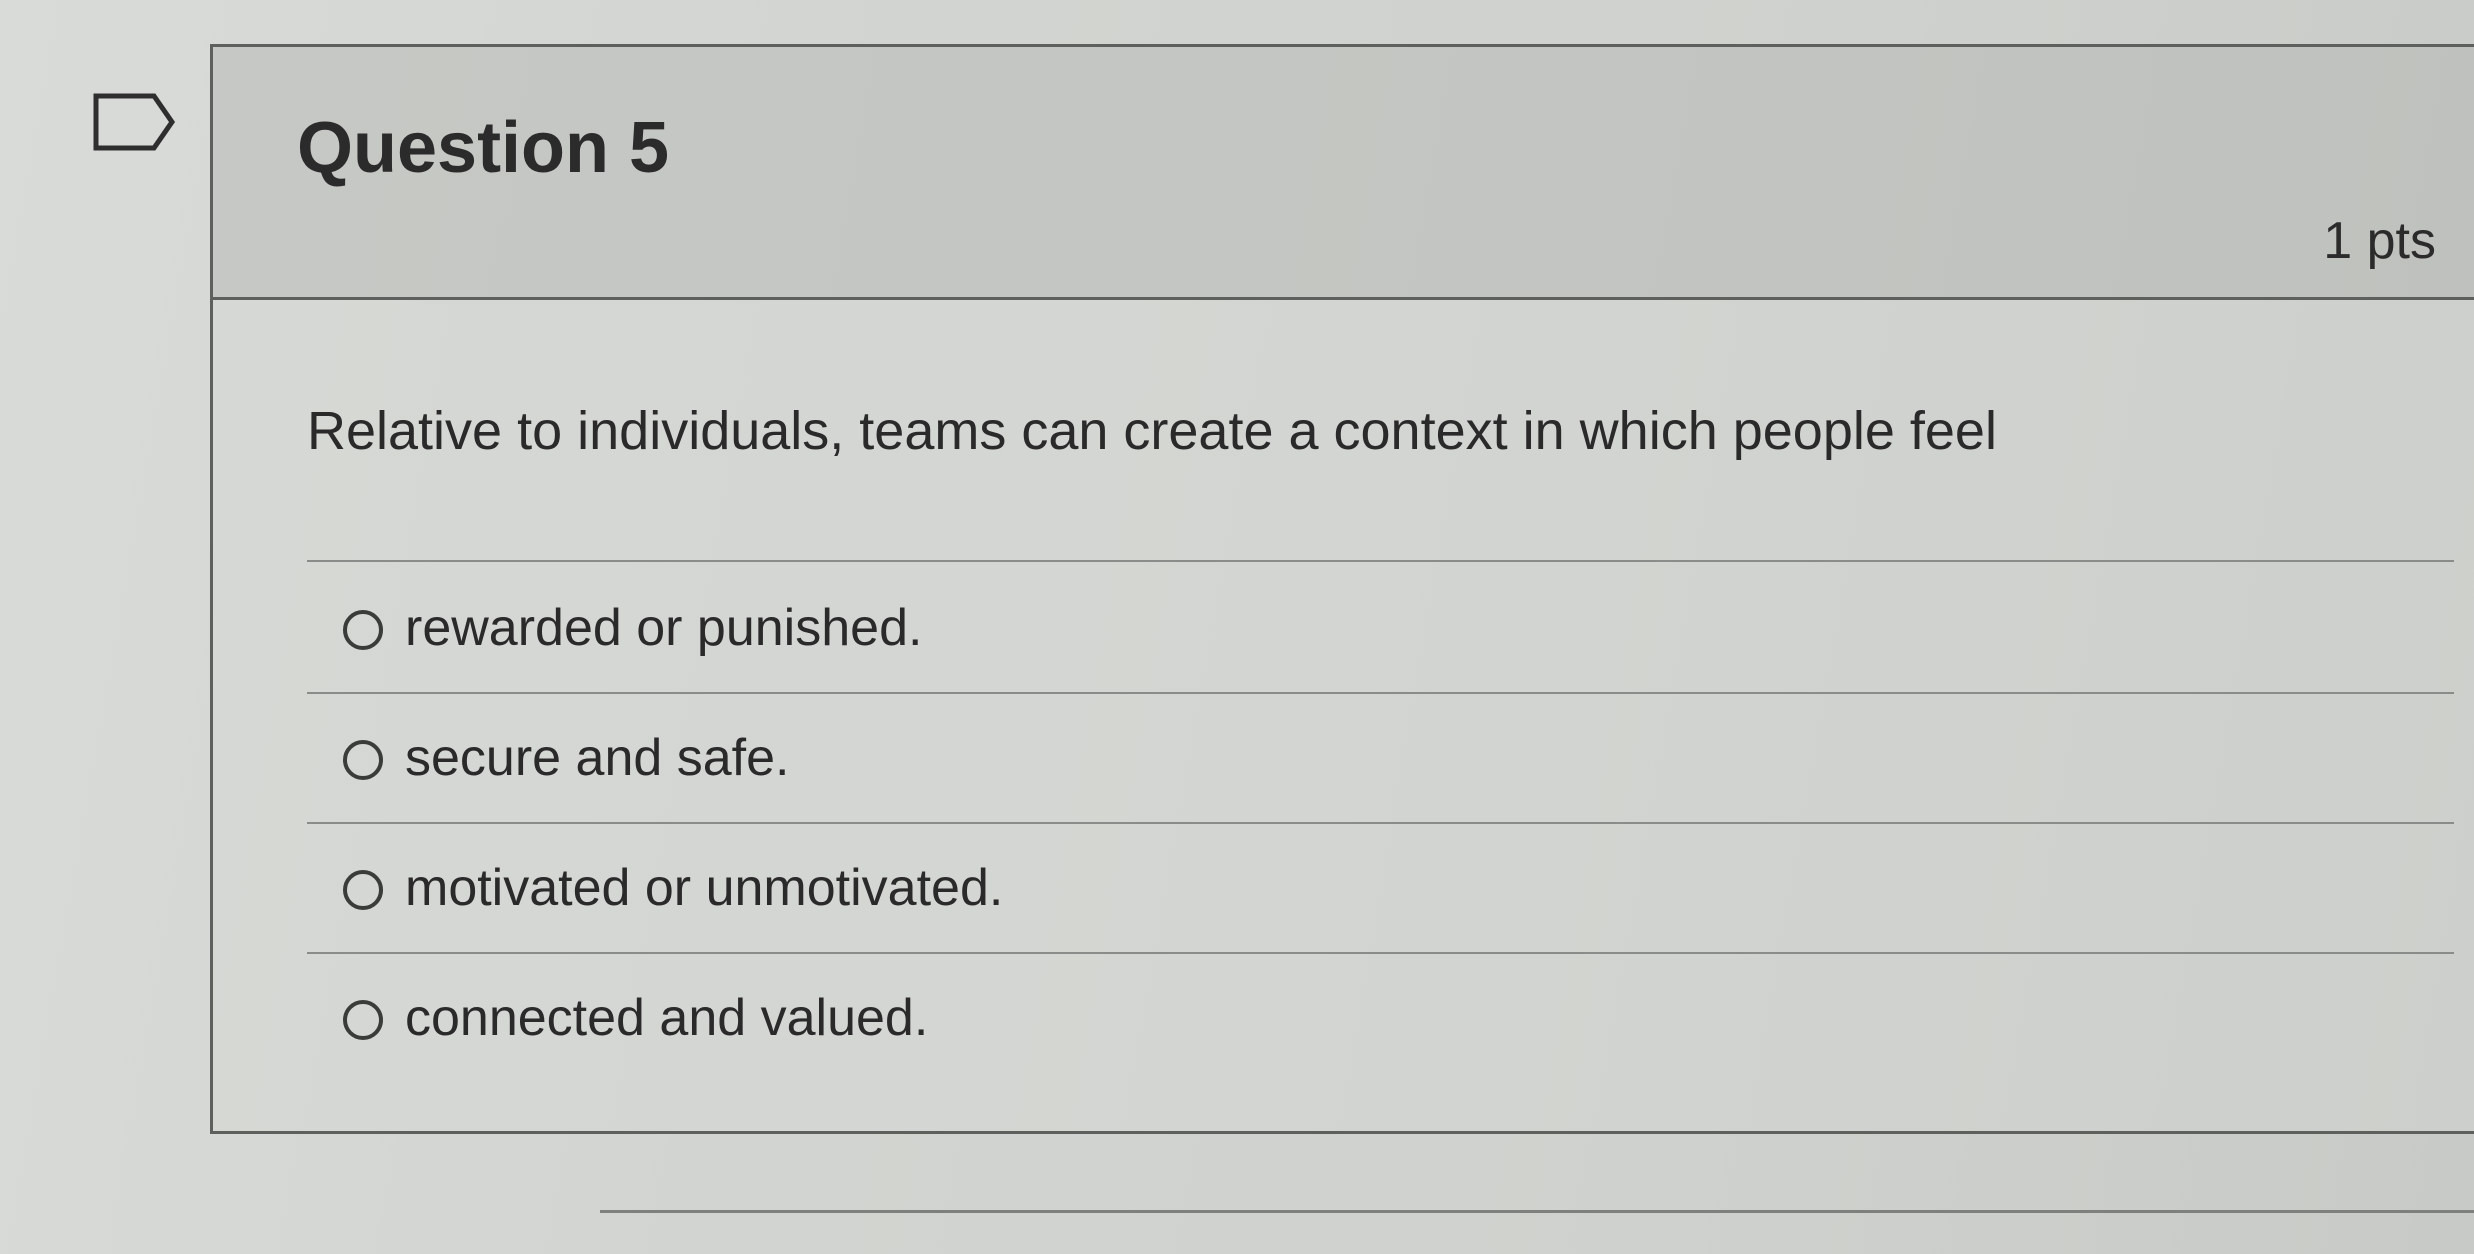 The image size is (2474, 1254). Describe the element at coordinates (704, 888) in the screenshot. I see `answer-label: motivated or unmotivated.` at that location.